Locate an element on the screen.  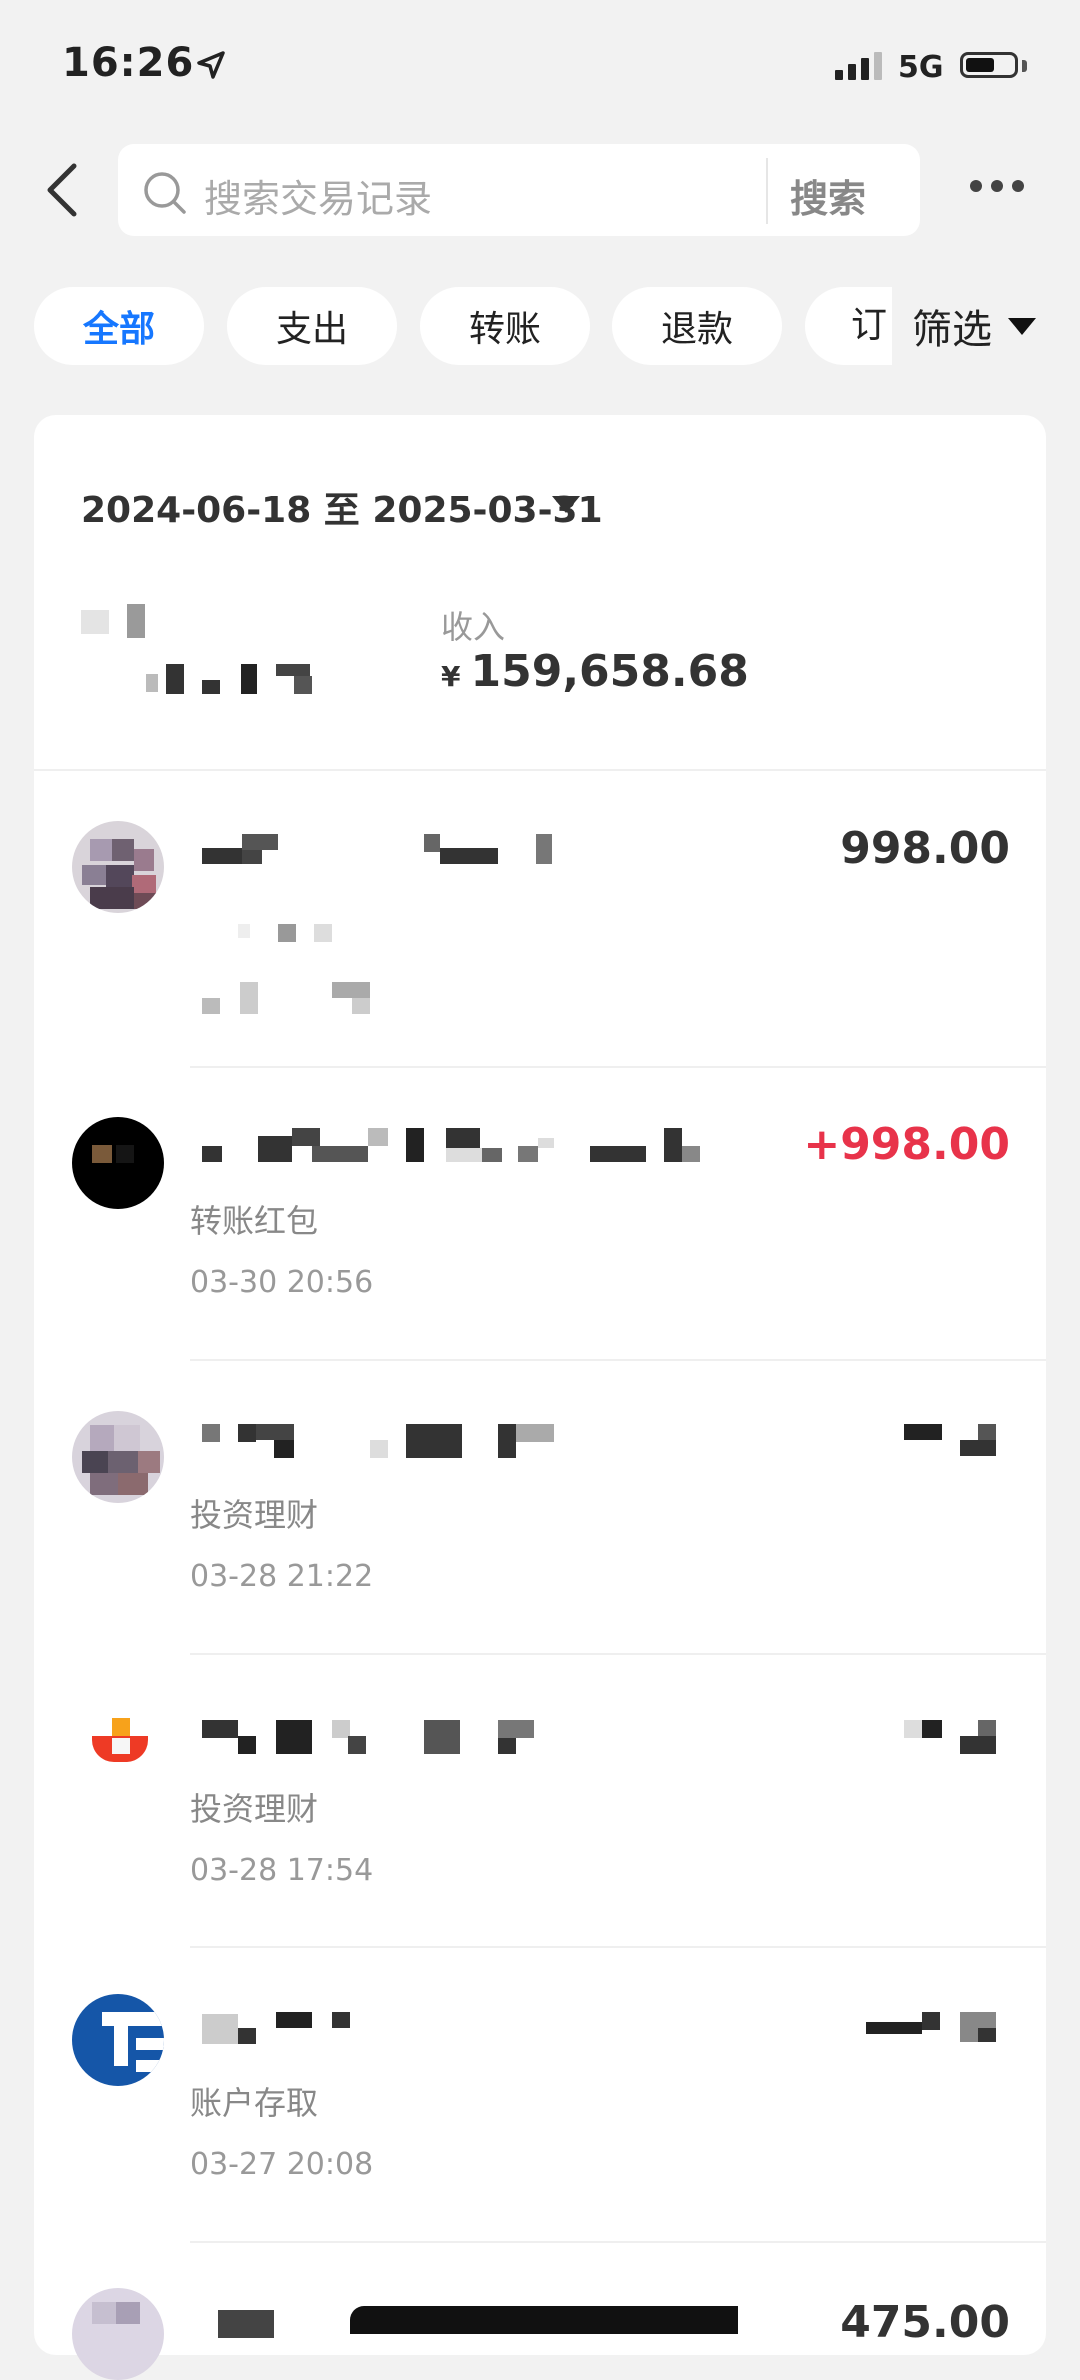
search-icon is located at coordinates (165, 193).